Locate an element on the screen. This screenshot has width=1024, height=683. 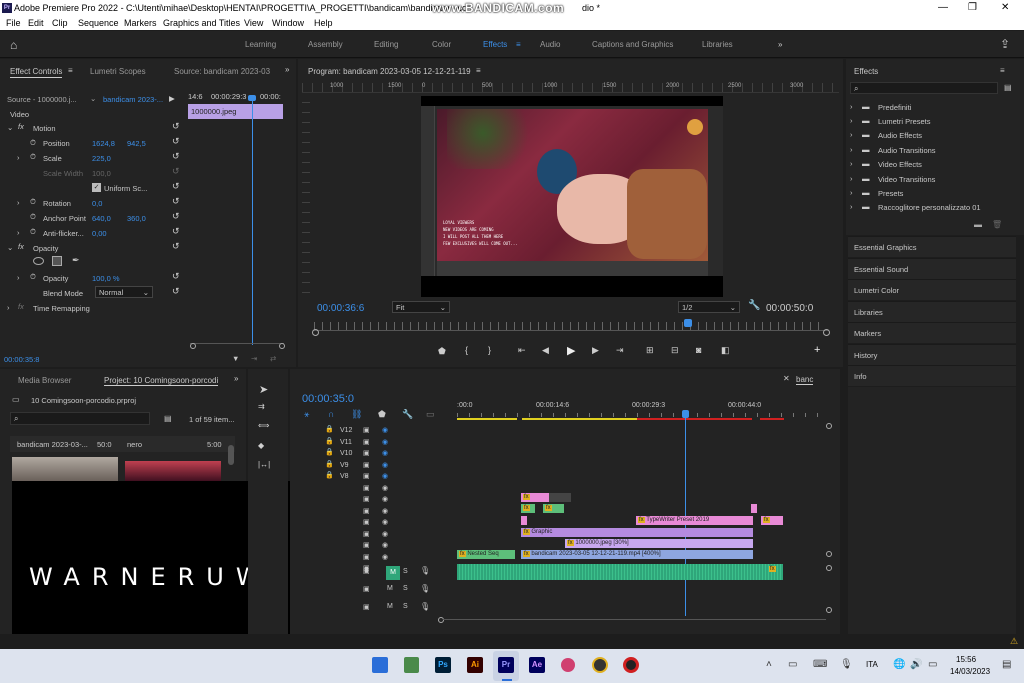
calculator-icon is located at coordinates (411, 665).